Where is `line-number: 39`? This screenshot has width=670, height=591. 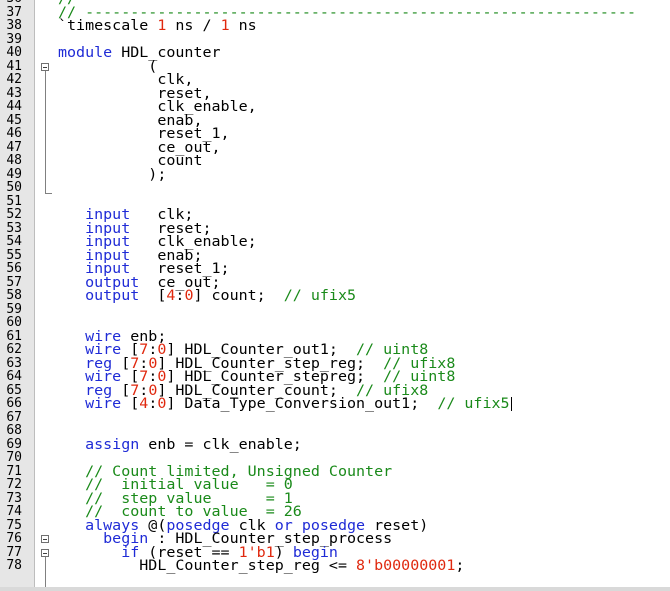
line-number: 39 is located at coordinates (14, 39).